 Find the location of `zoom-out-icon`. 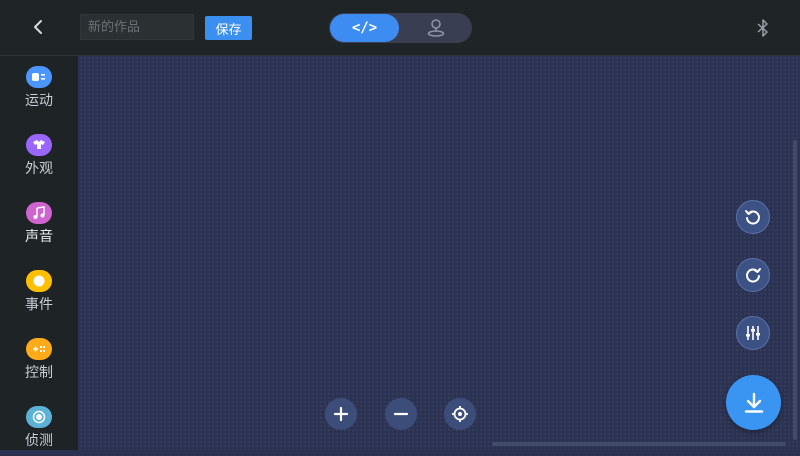

zoom-out-icon is located at coordinates (401, 414).